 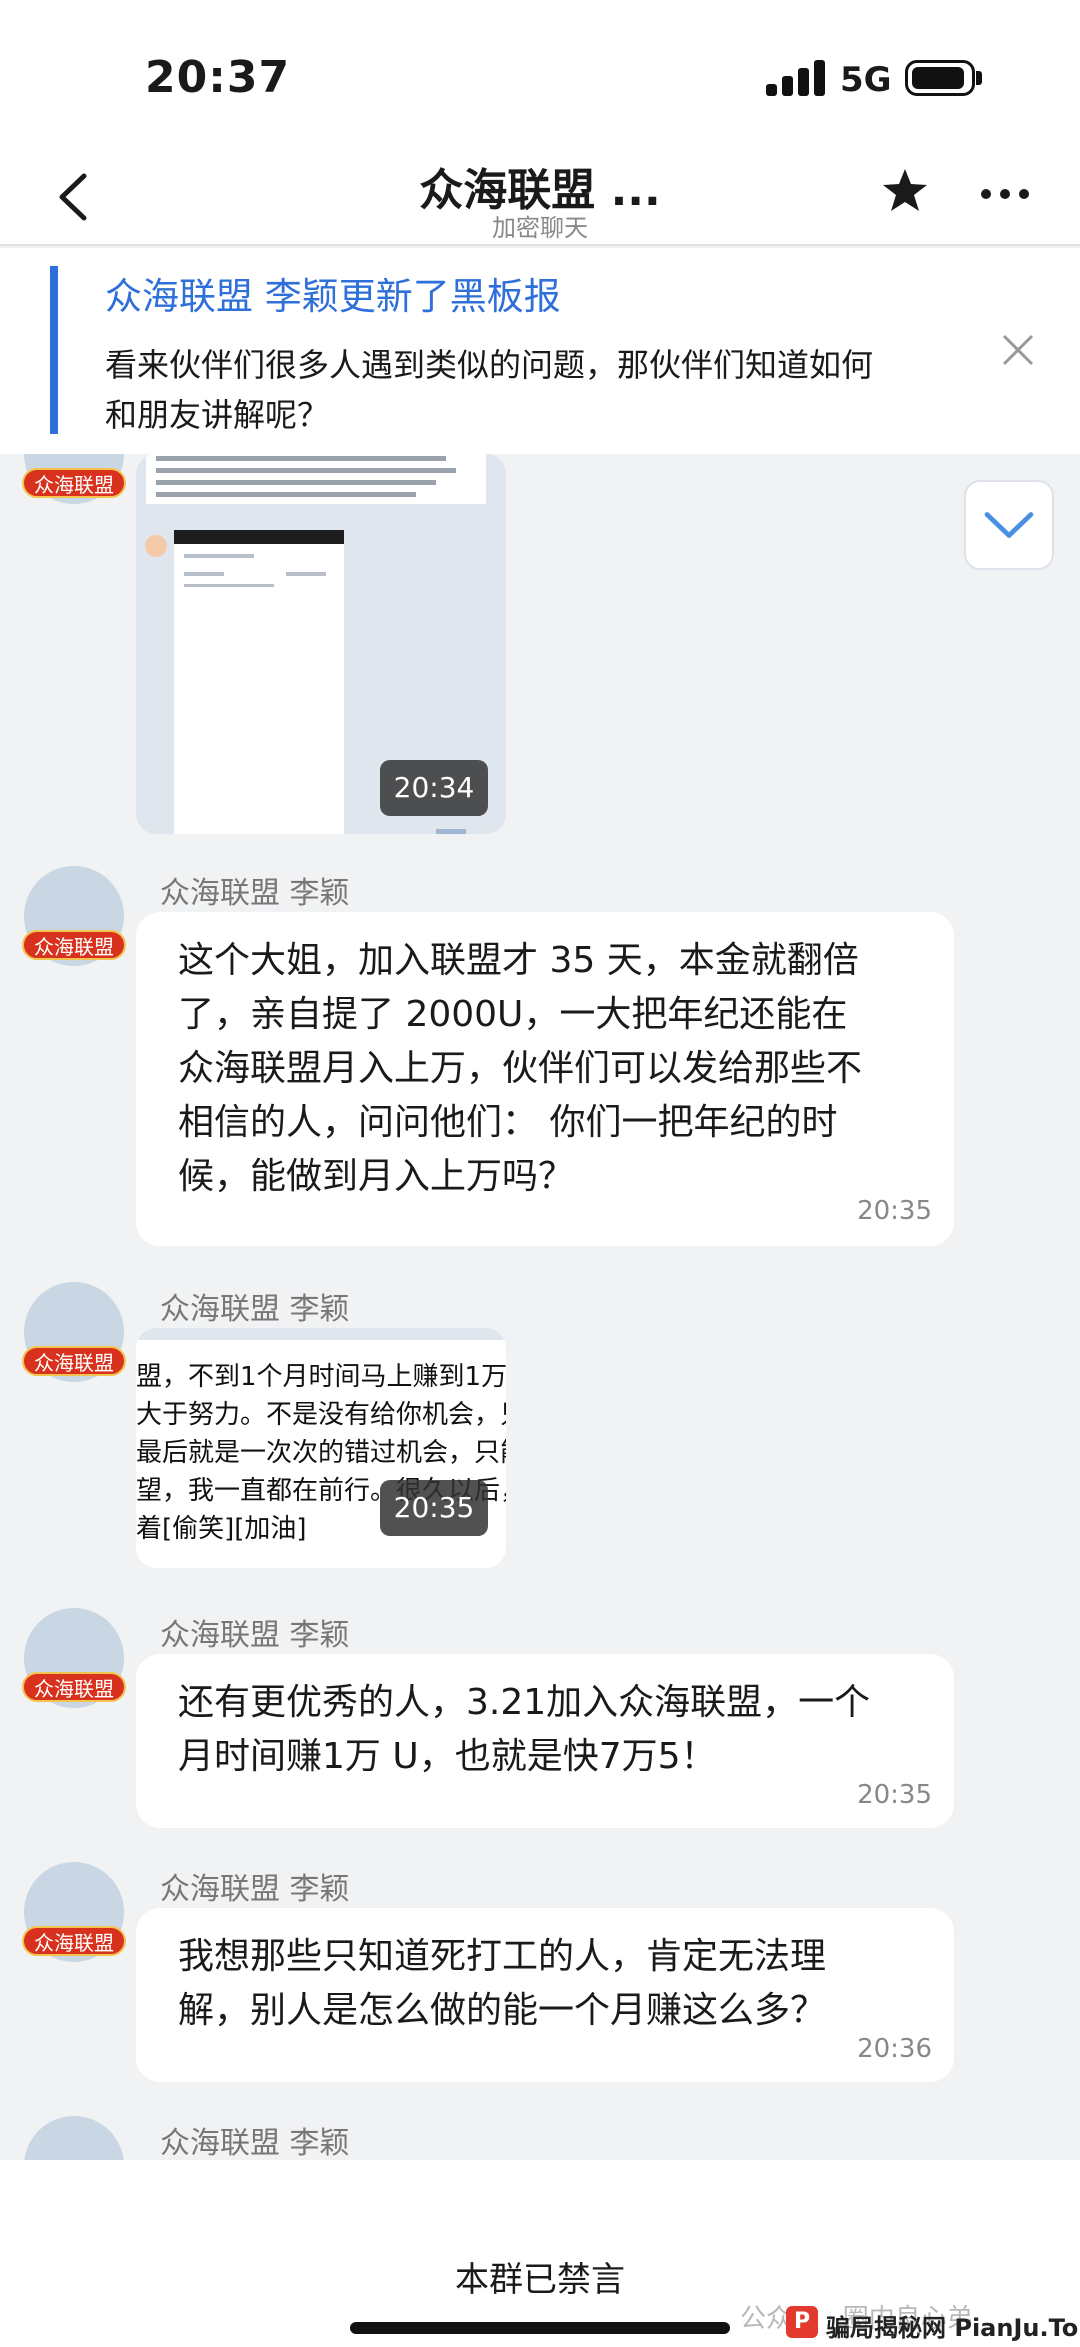 What do you see at coordinates (1009, 525) in the screenshot?
I see `scroll-down-icon` at bounding box center [1009, 525].